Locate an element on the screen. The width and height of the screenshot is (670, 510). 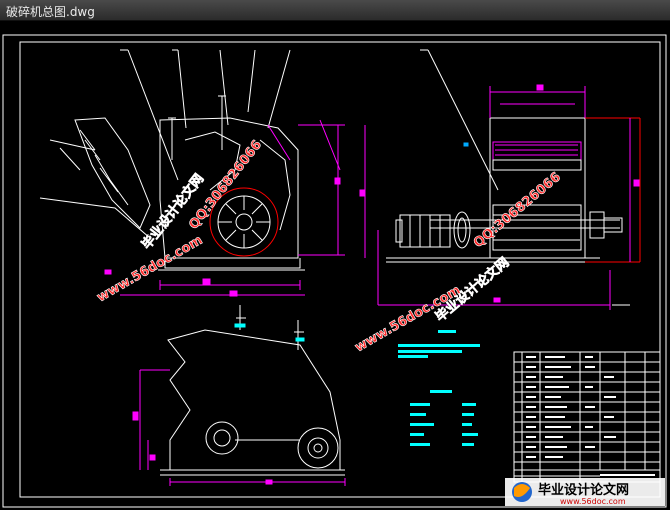
window-title: 破碎机总图.dwg is located at coordinates (50, 12).